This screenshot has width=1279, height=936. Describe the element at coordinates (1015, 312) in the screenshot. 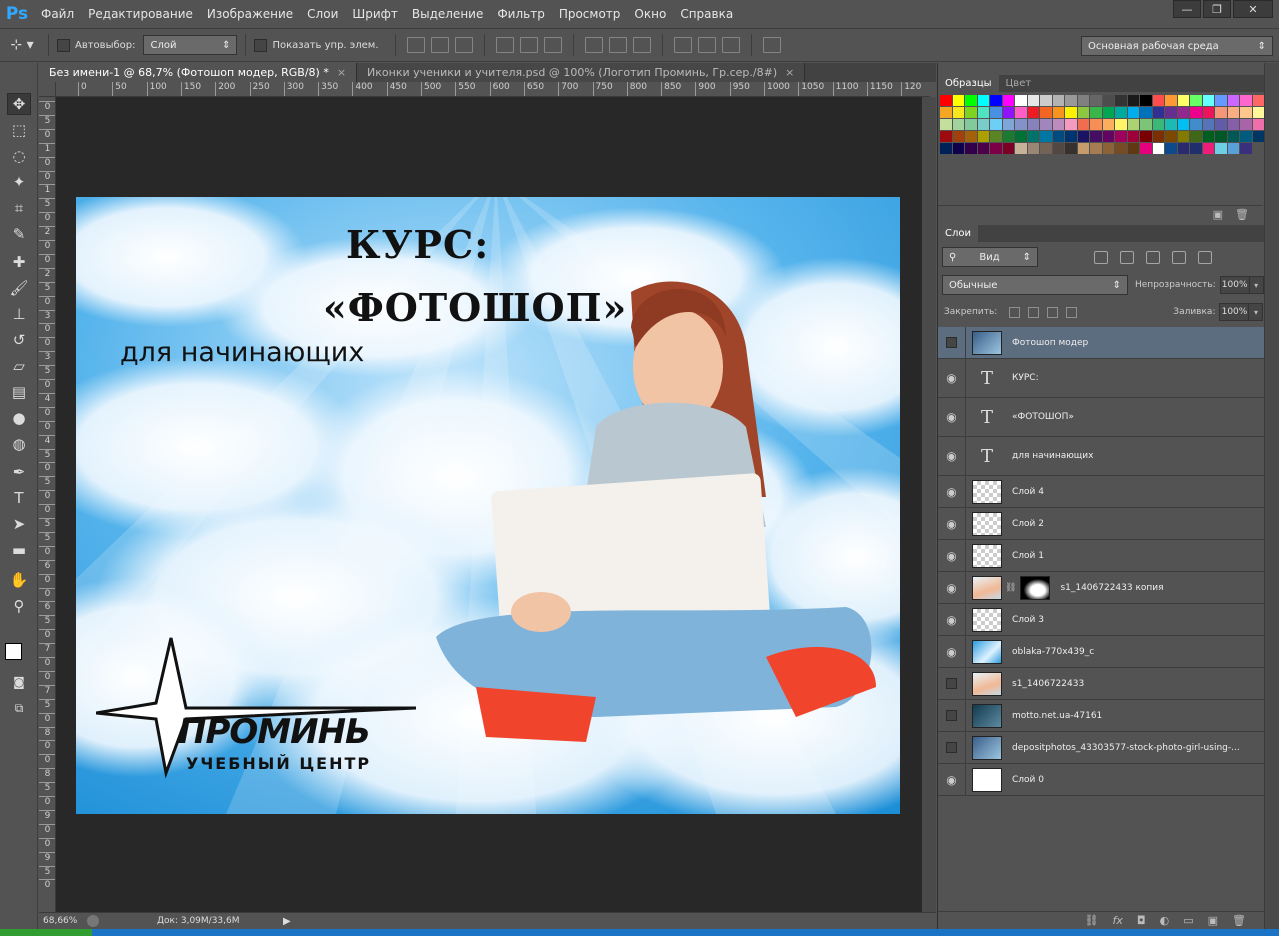

I see `lock-transparent-icon` at that location.